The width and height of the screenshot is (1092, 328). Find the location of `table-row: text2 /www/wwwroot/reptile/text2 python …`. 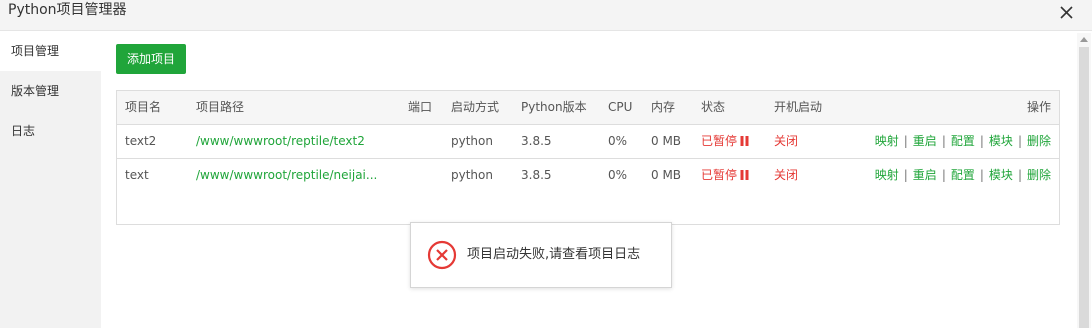

table-row: text2 /www/wwwroot/reptile/text2 python … is located at coordinates (588, 142).